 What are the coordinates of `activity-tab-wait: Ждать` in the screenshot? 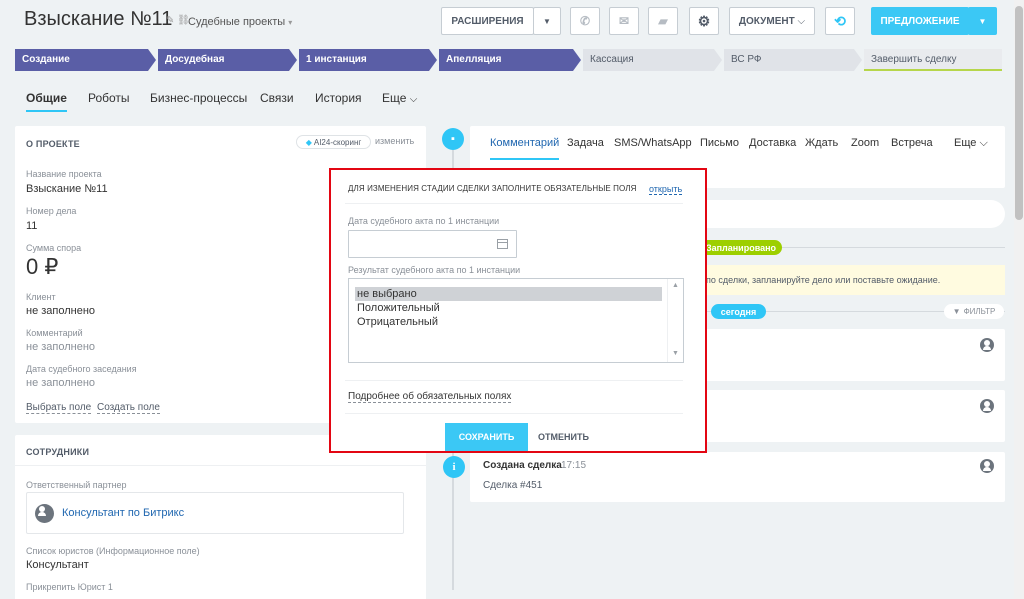 It's located at (821, 143).